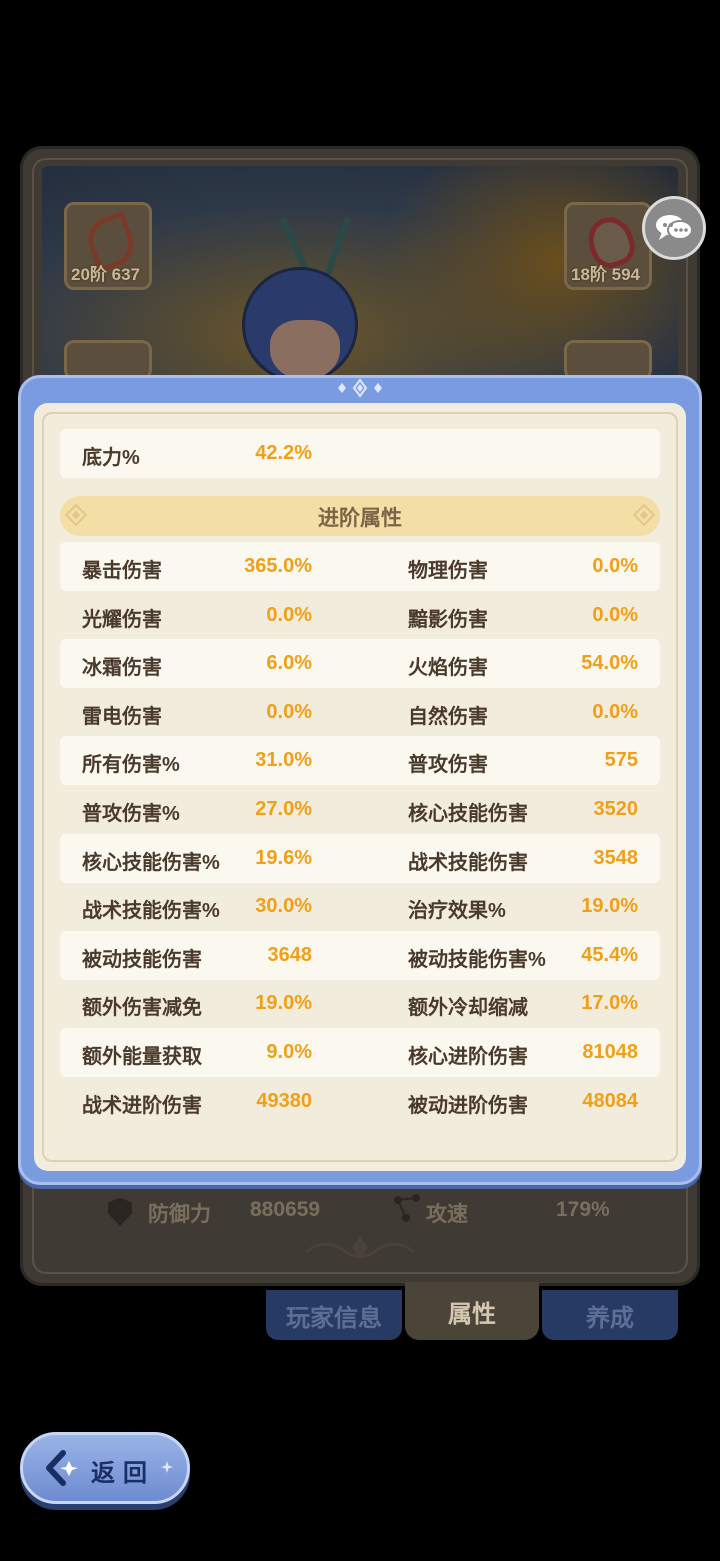  I want to click on attribute-label-left: 额外伤害减免, so click(142, 1008).